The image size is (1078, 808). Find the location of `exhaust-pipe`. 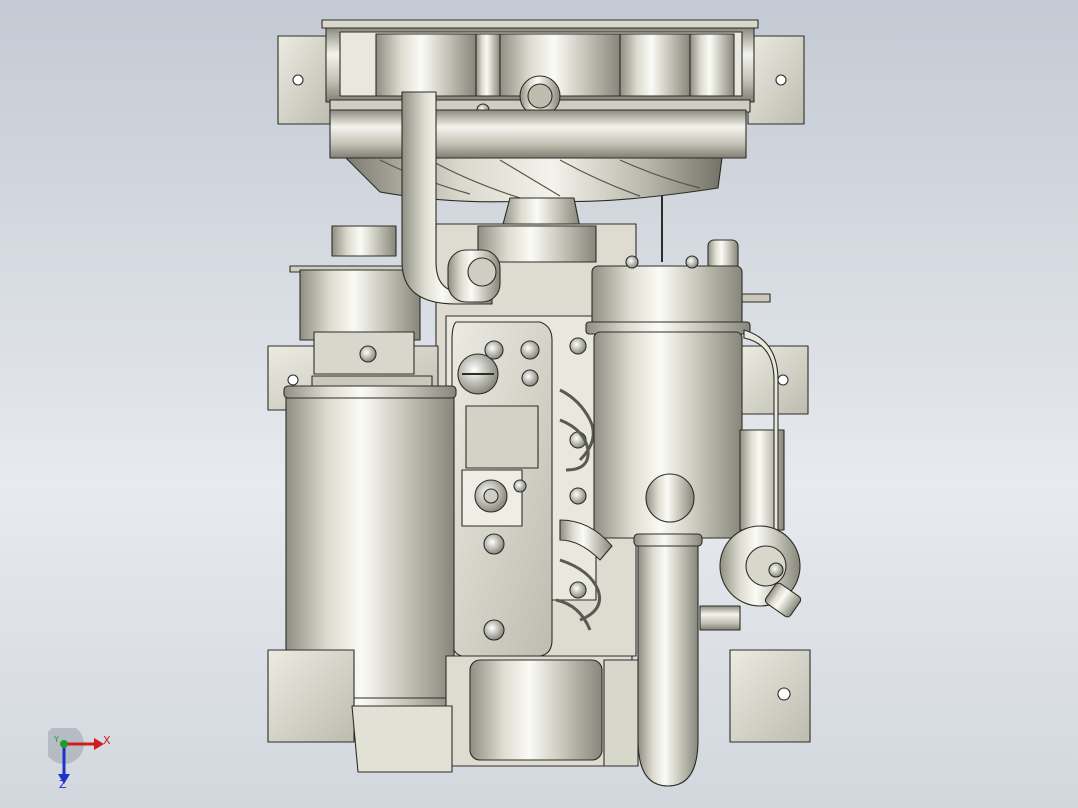

exhaust-pipe is located at coordinates (668, 661).